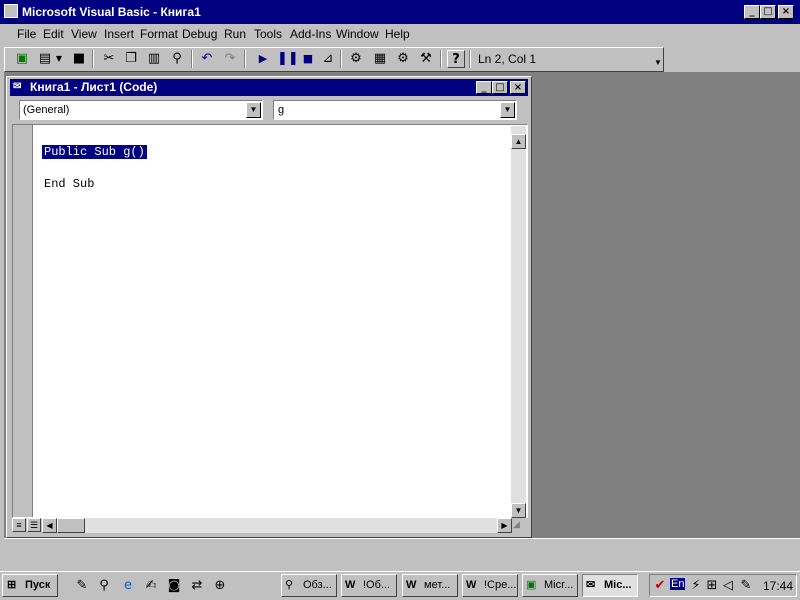 This screenshot has height=600, width=800. Describe the element at coordinates (395, 110) in the screenshot. I see `procedure-combo: g ▼` at that location.